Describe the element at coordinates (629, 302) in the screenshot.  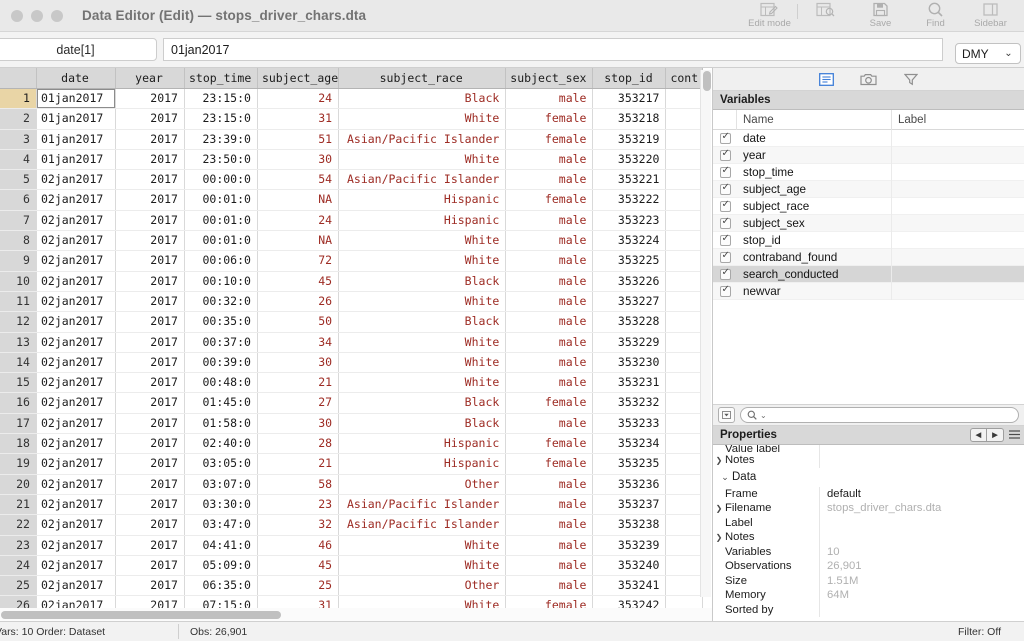
I see `cell-stop-id: 353227` at that location.